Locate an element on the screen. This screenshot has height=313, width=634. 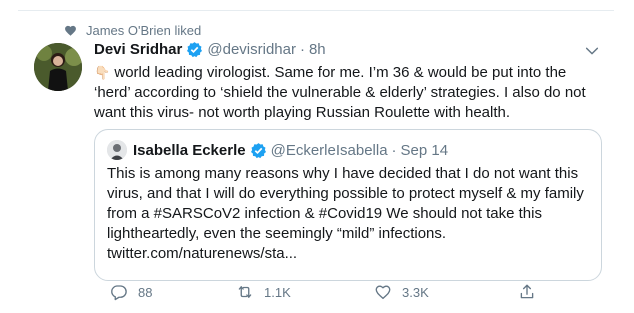
reply-count: 88 is located at coordinates (145, 292).